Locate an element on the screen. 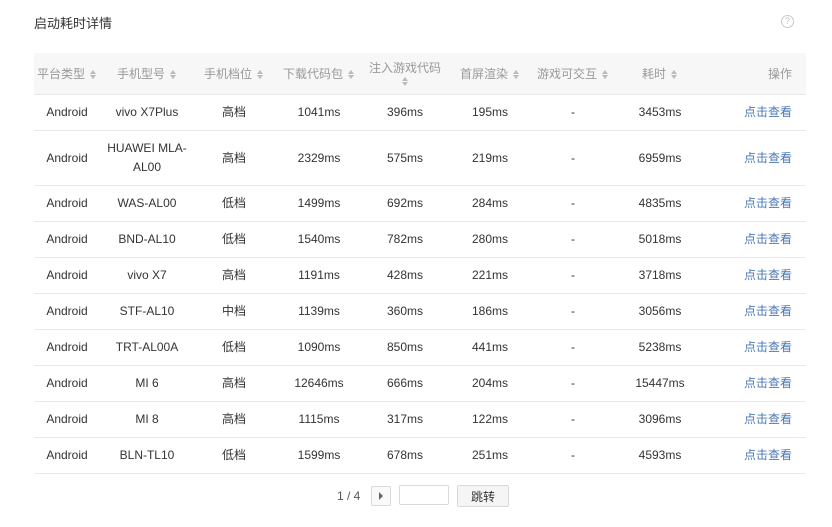 The image size is (832, 527). cell-total: 4593ms is located at coordinates (660, 455).